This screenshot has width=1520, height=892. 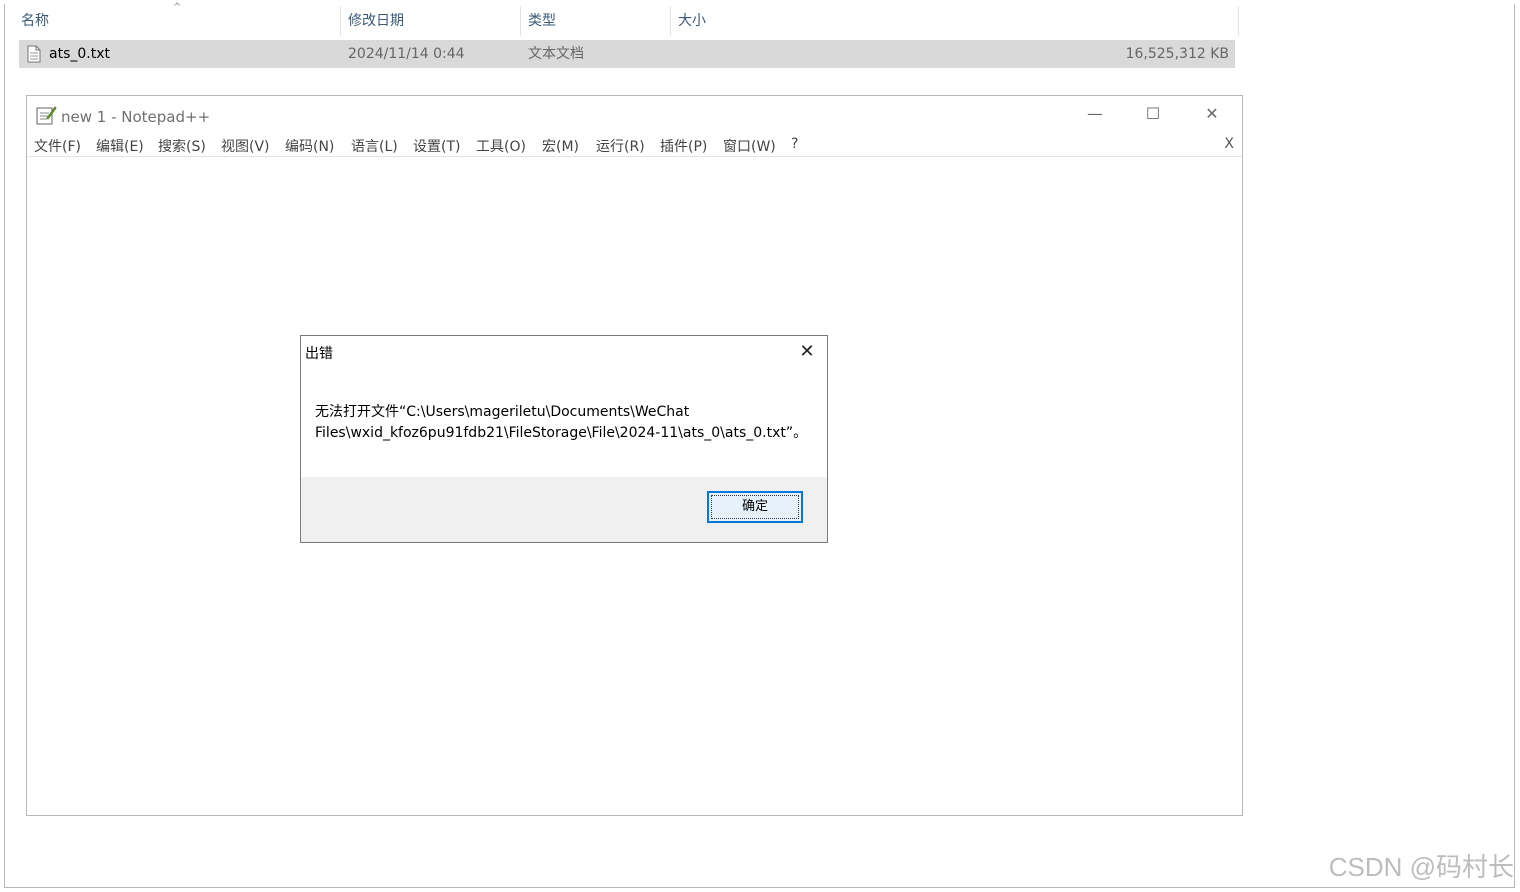 I want to click on ok-button: 确定, so click(x=755, y=507).